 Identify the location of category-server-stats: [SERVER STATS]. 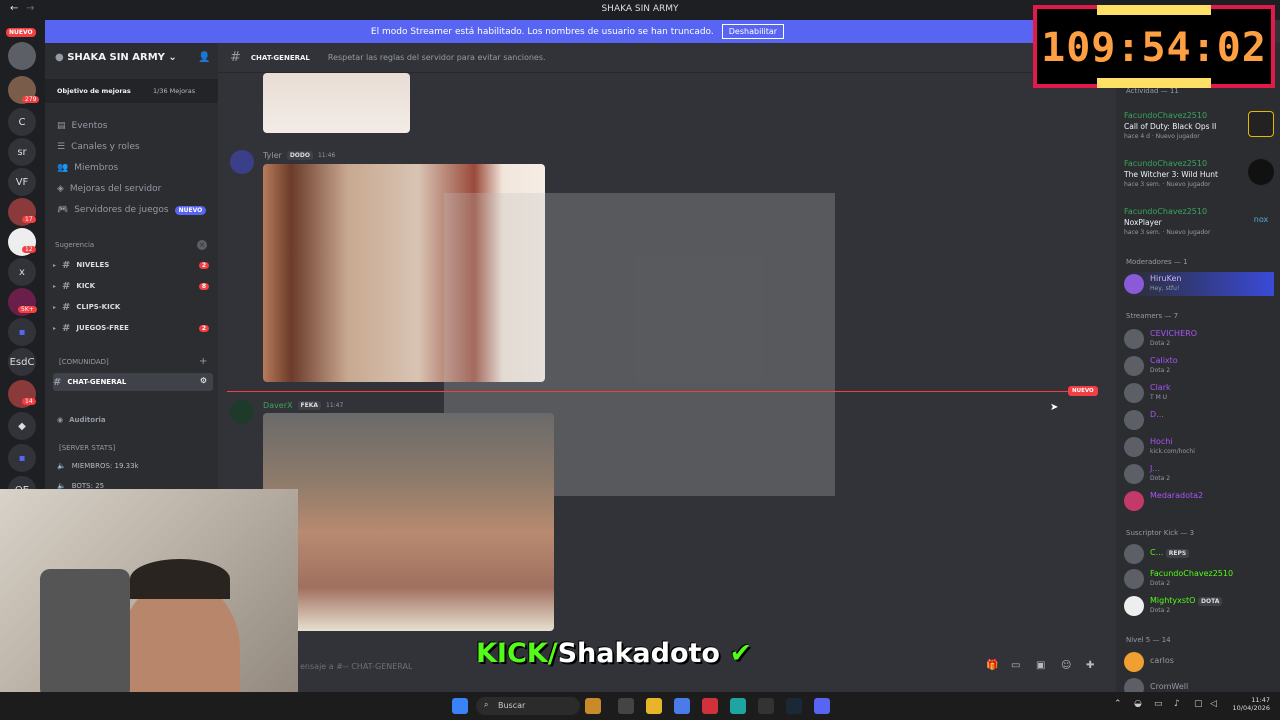
(87, 448).